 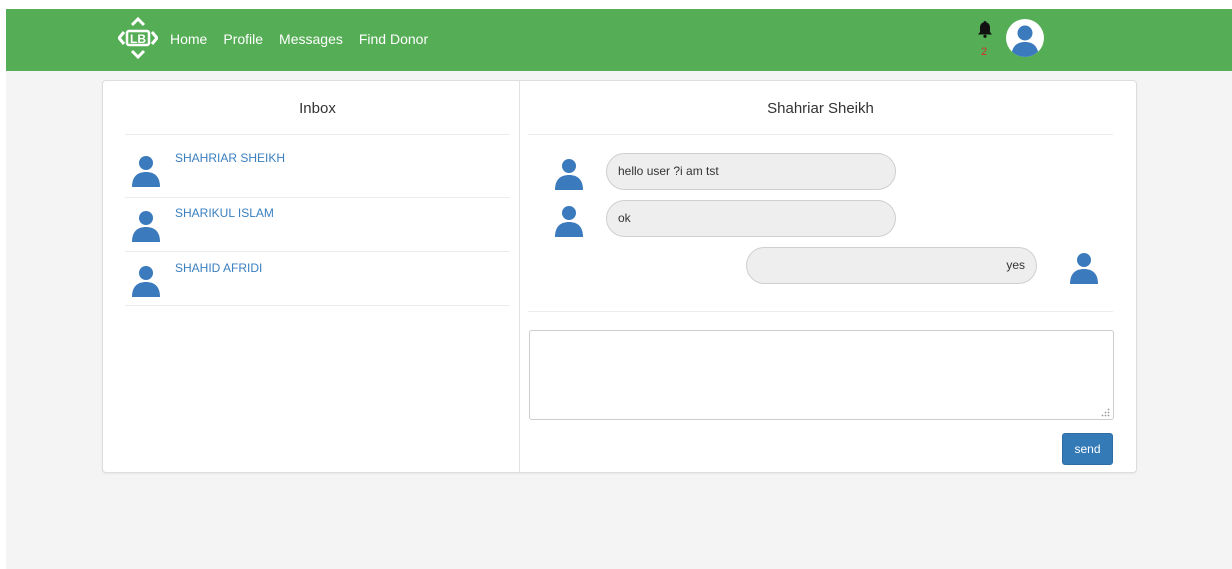 I want to click on profile-avatar, so click(x=1025, y=38).